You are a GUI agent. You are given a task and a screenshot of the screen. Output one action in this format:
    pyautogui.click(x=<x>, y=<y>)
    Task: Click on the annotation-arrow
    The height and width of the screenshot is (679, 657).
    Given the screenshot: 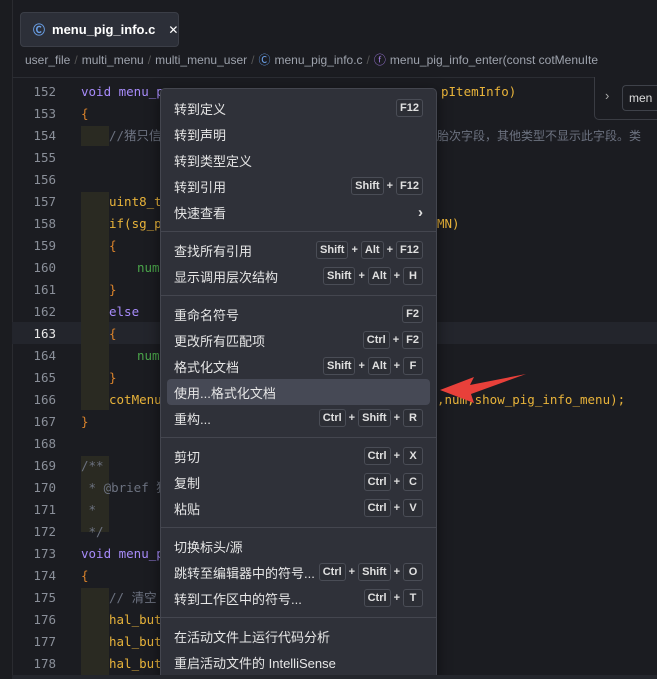 What is the action you would take?
    pyautogui.click(x=483, y=388)
    